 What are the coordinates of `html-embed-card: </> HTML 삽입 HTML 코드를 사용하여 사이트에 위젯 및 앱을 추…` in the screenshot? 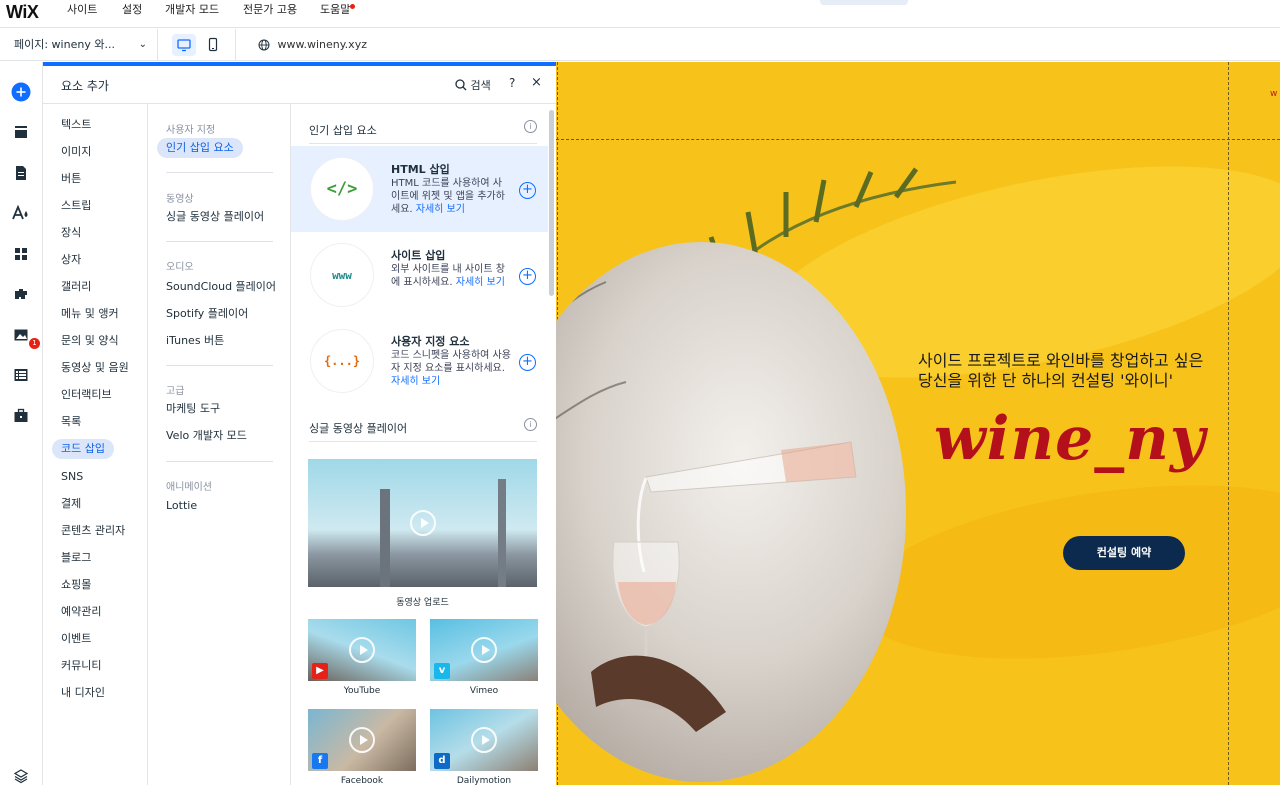 It's located at (419, 189).